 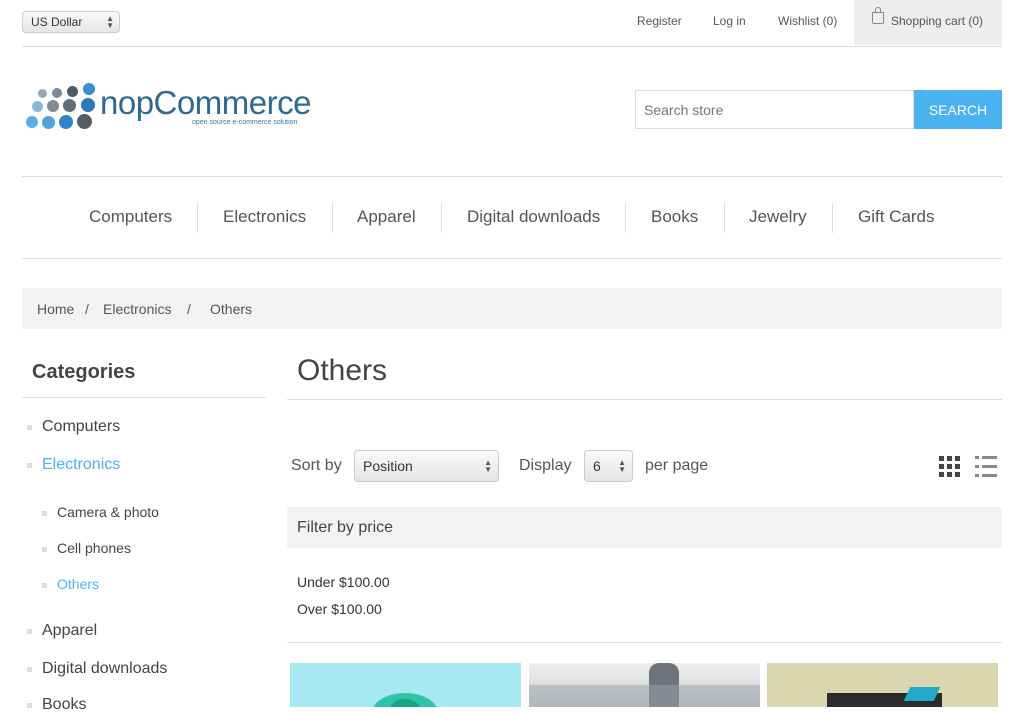 I want to click on breadcrumb: Home / Electronics / Others, so click(x=512, y=308).